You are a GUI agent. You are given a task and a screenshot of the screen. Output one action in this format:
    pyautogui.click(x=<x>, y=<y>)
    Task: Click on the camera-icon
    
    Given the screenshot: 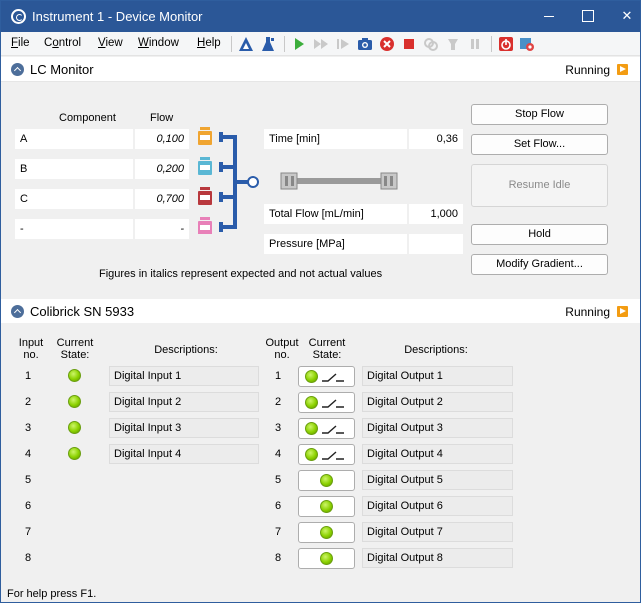 What is the action you would take?
    pyautogui.click(x=365, y=44)
    